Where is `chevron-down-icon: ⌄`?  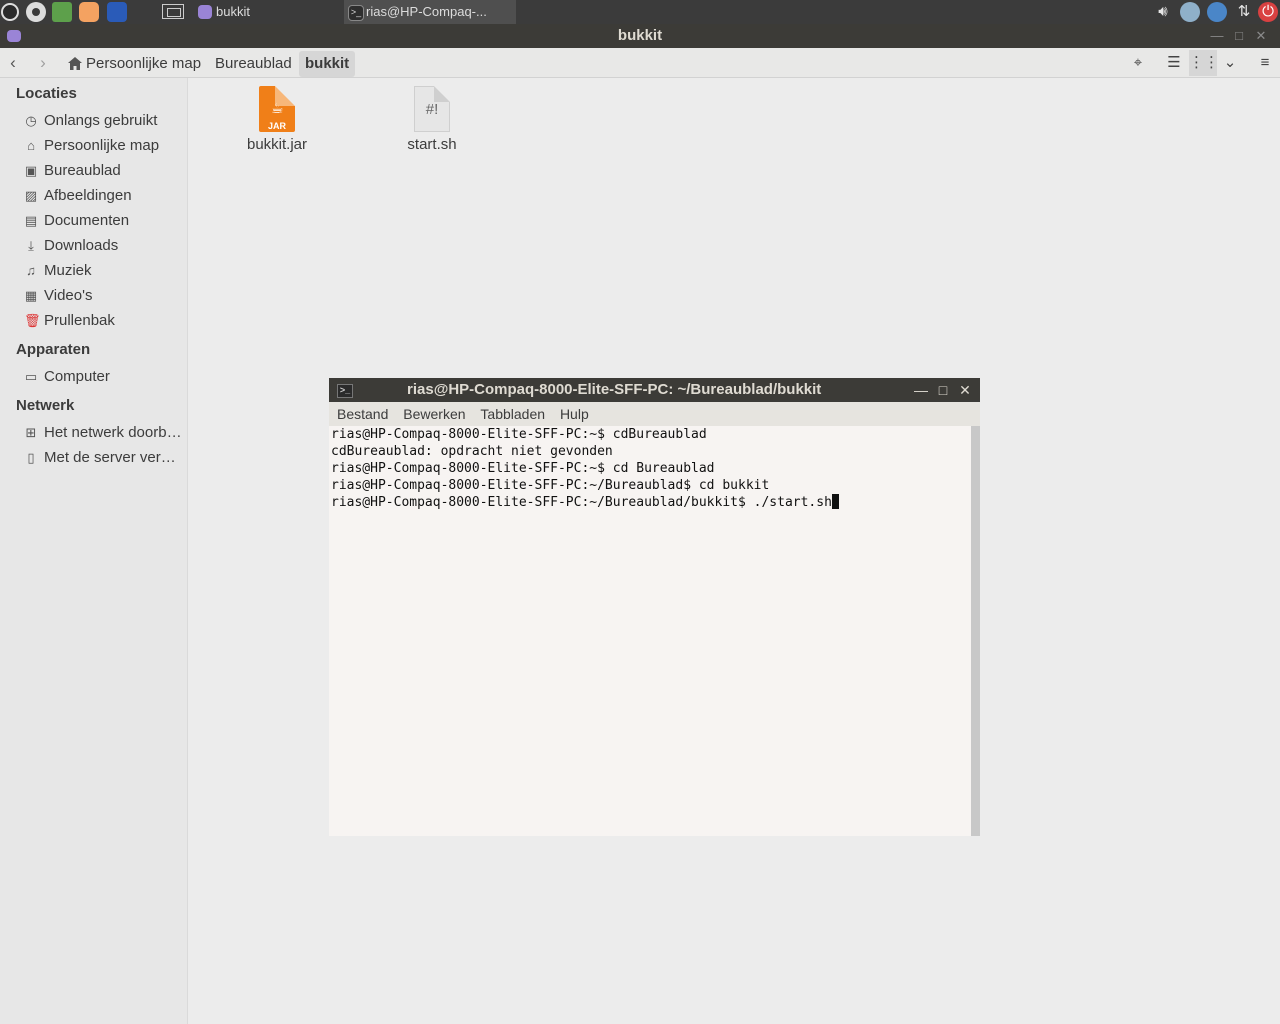 chevron-down-icon: ⌄ is located at coordinates (1230, 63).